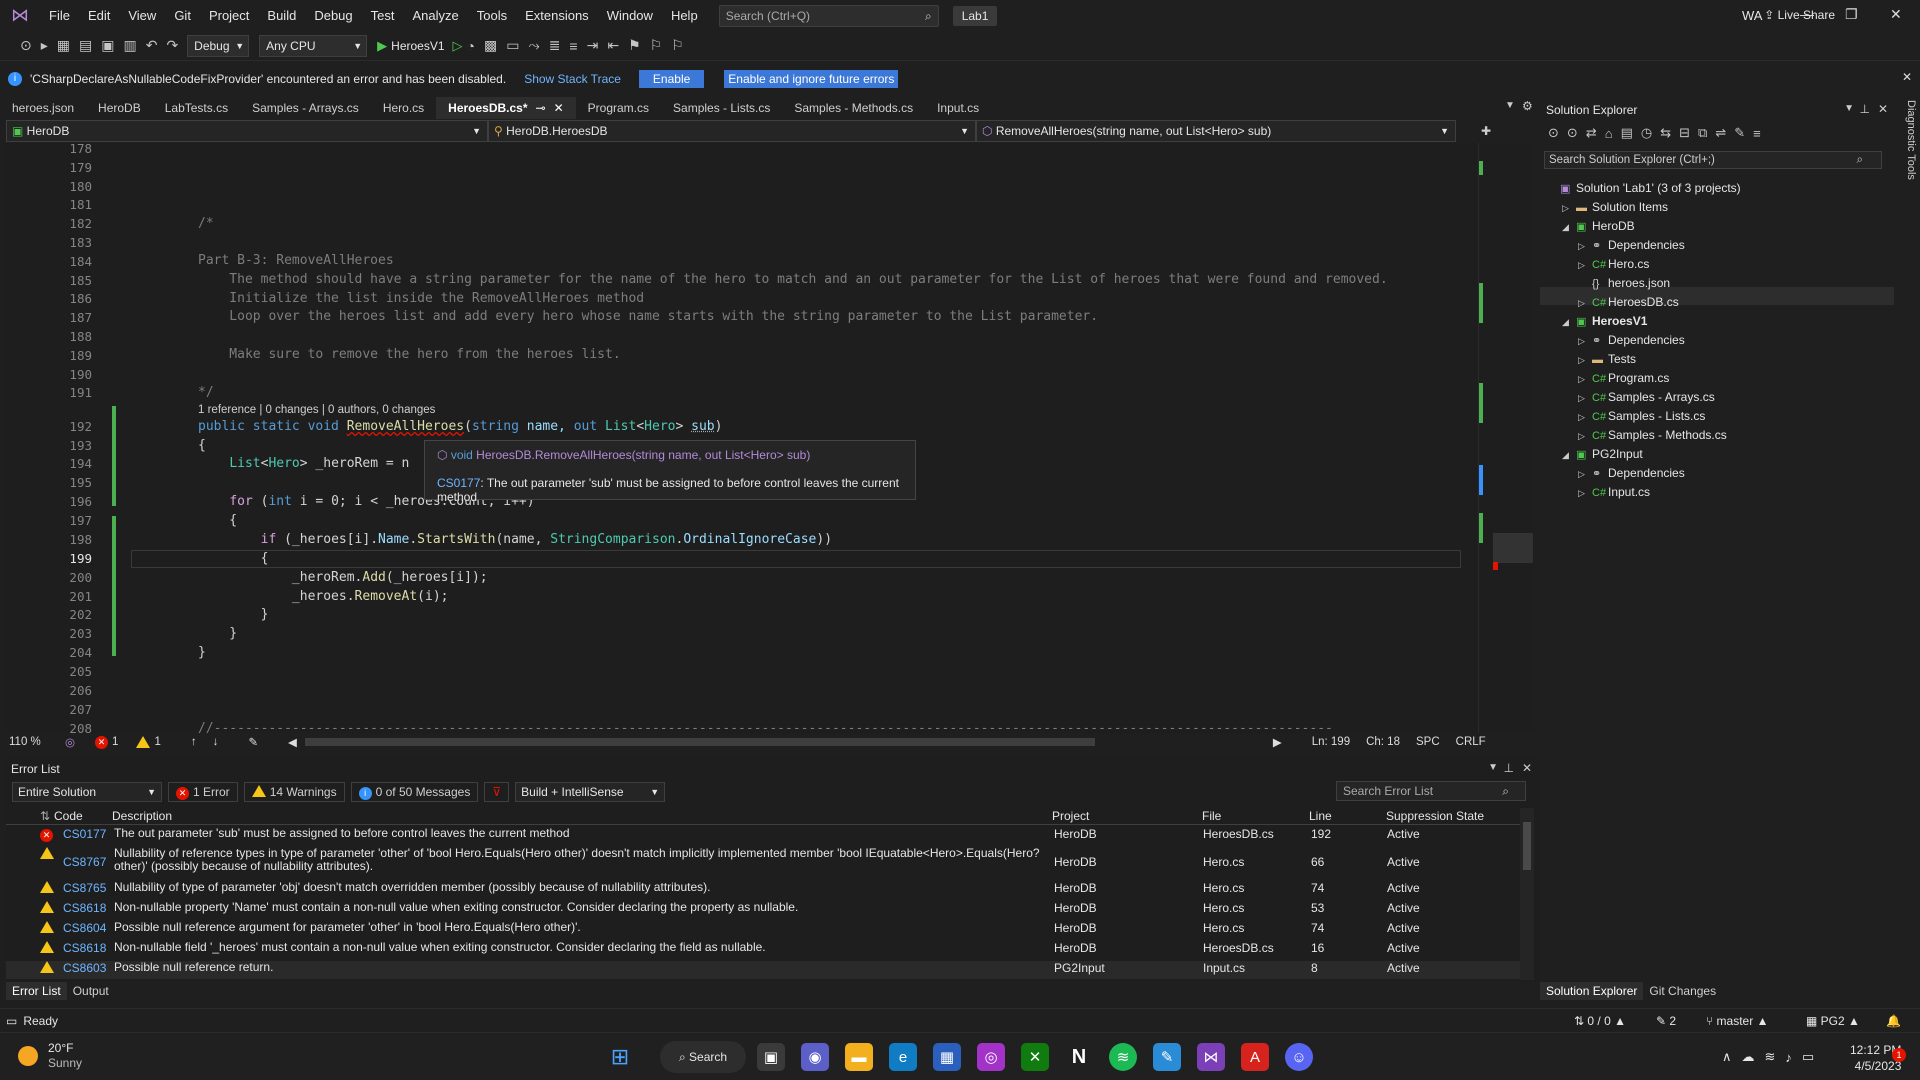 Image resolution: width=1920 pixels, height=1080 pixels. I want to click on file-explorer-icon: ▬, so click(859, 1057).